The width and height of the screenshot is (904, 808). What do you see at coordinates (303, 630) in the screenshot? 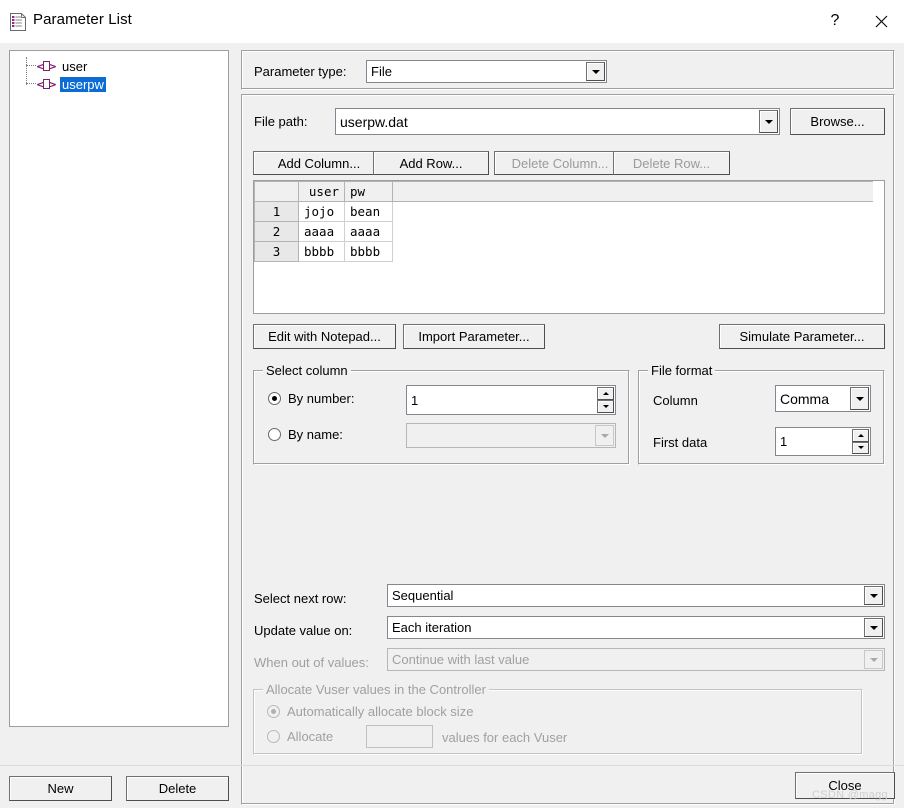
I see `update-value-on-label: Update value on:` at bounding box center [303, 630].